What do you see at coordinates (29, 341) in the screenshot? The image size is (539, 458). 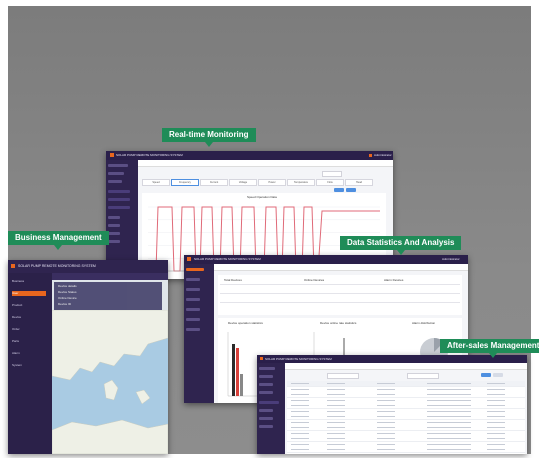 I see `nav-item-parts: Parts` at bounding box center [29, 341].